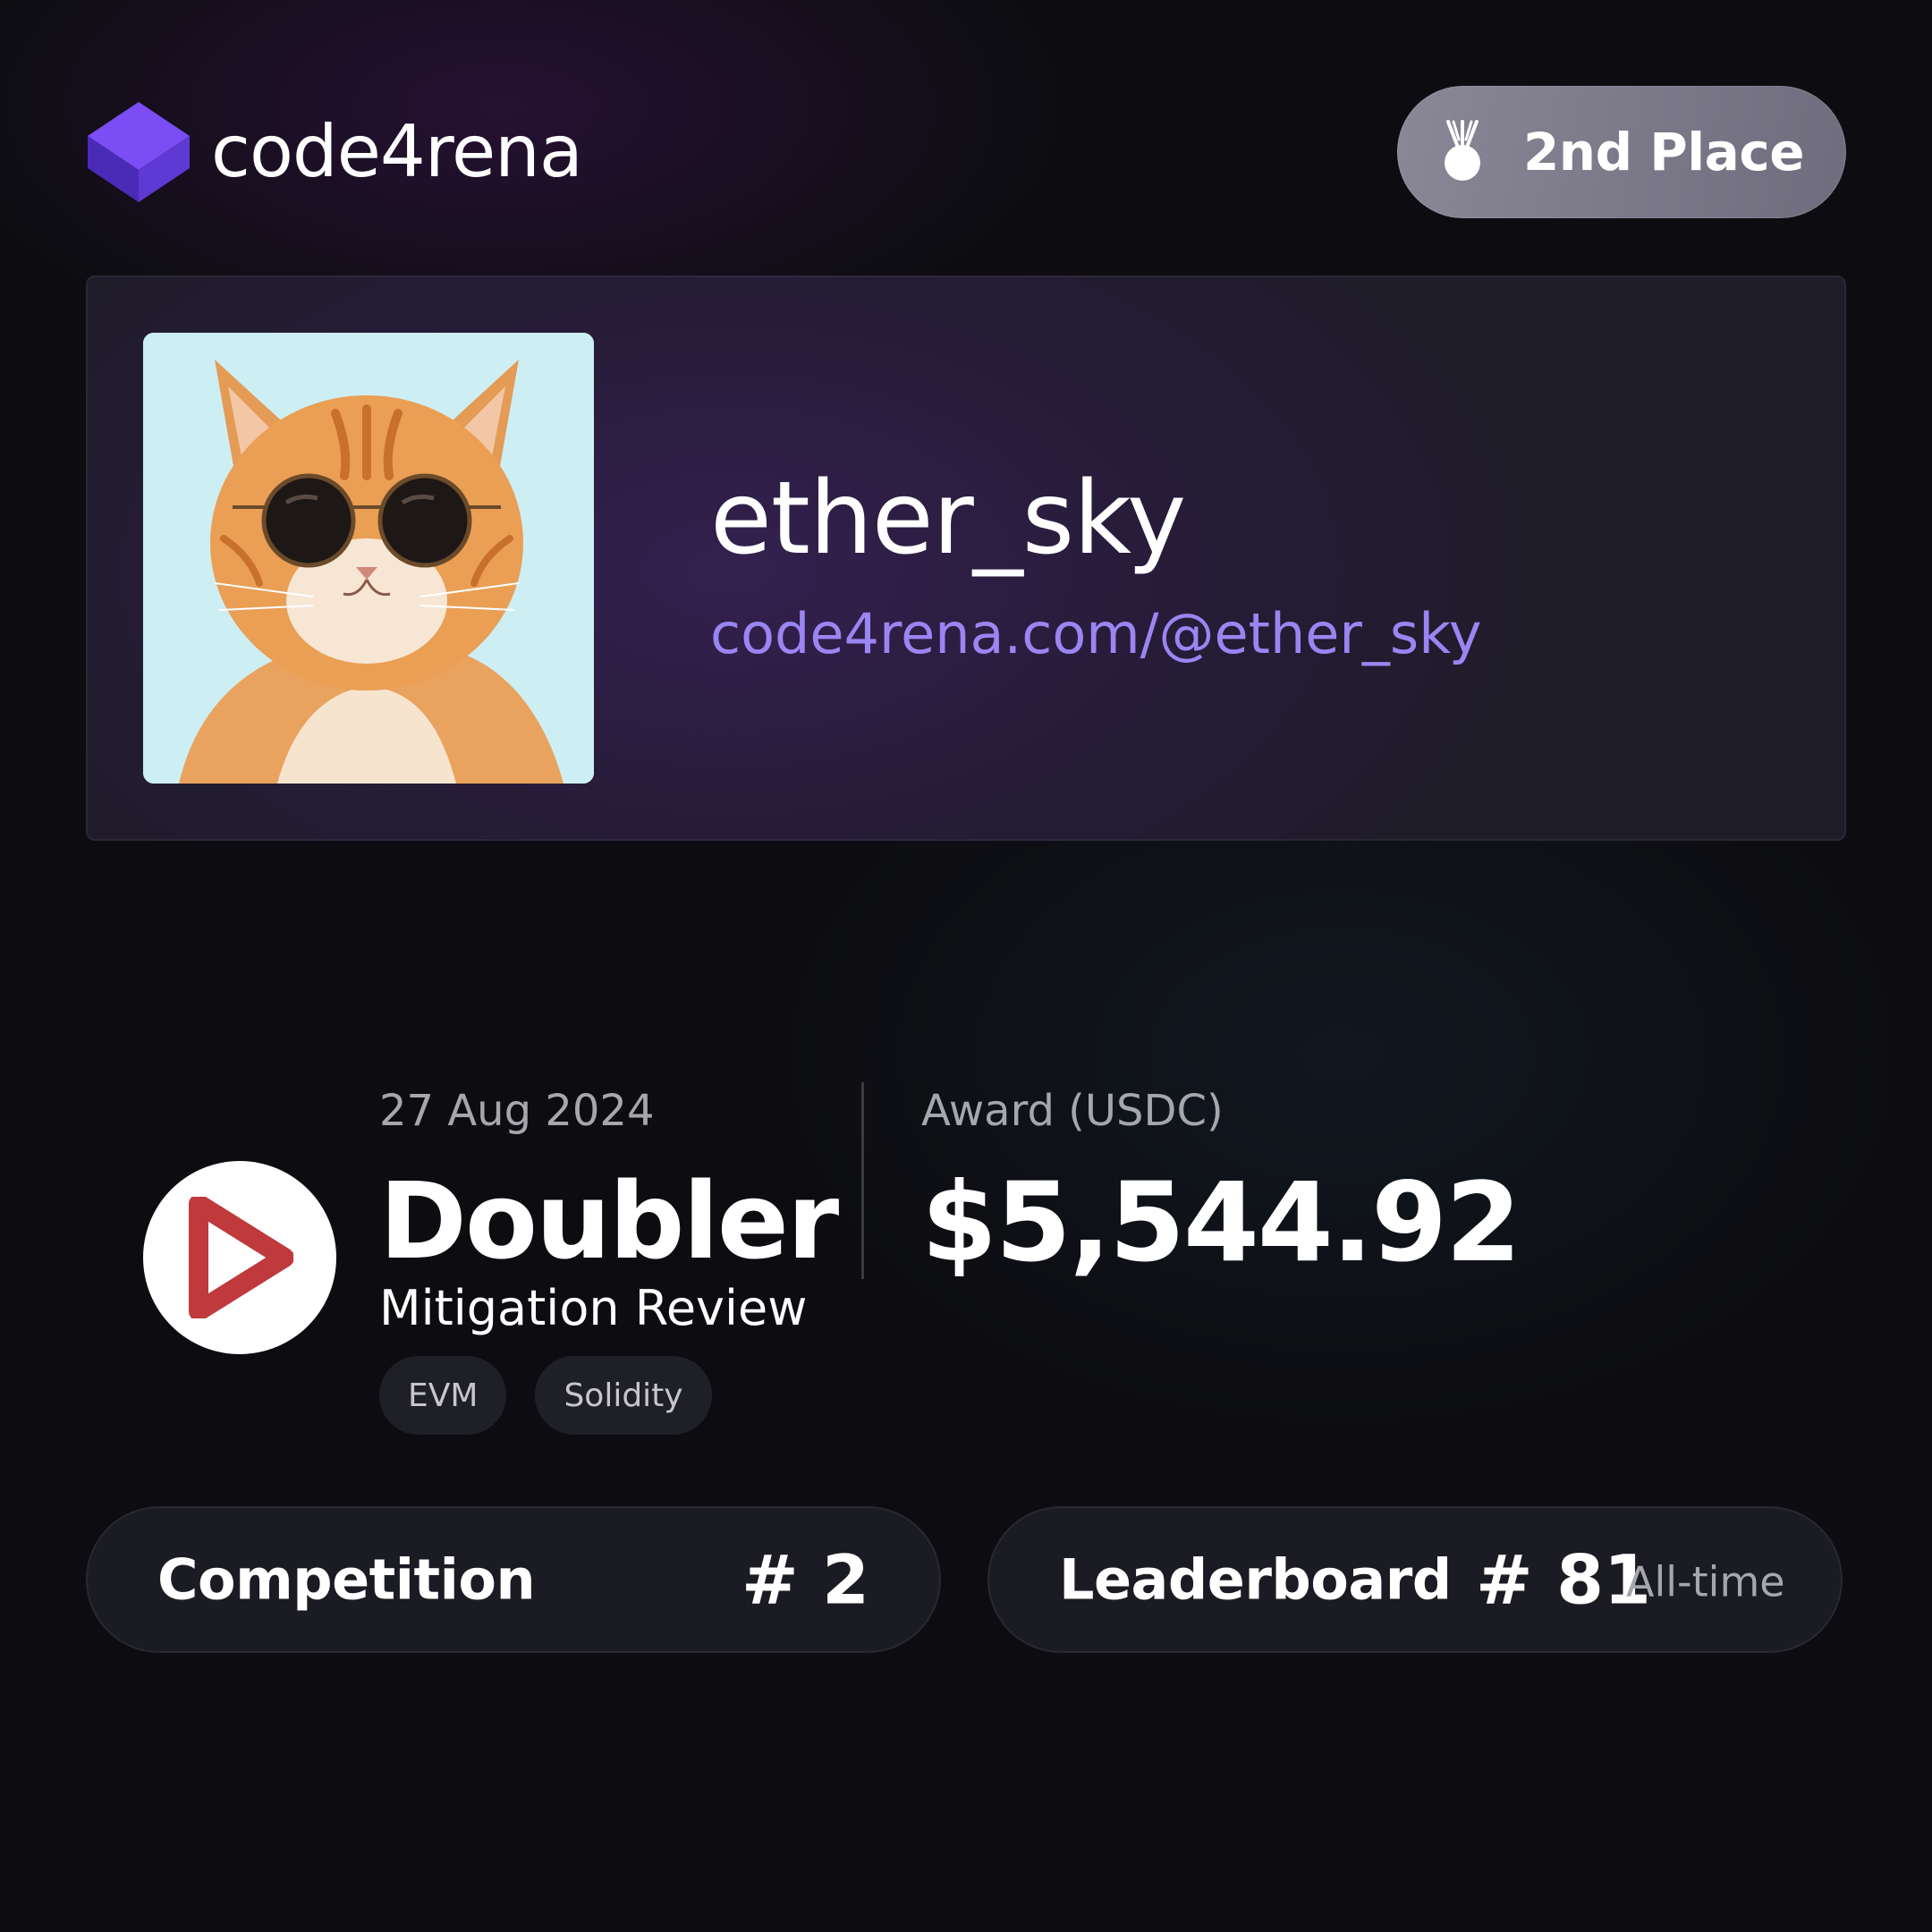  I want to click on brand: code4rena, so click(334, 152).